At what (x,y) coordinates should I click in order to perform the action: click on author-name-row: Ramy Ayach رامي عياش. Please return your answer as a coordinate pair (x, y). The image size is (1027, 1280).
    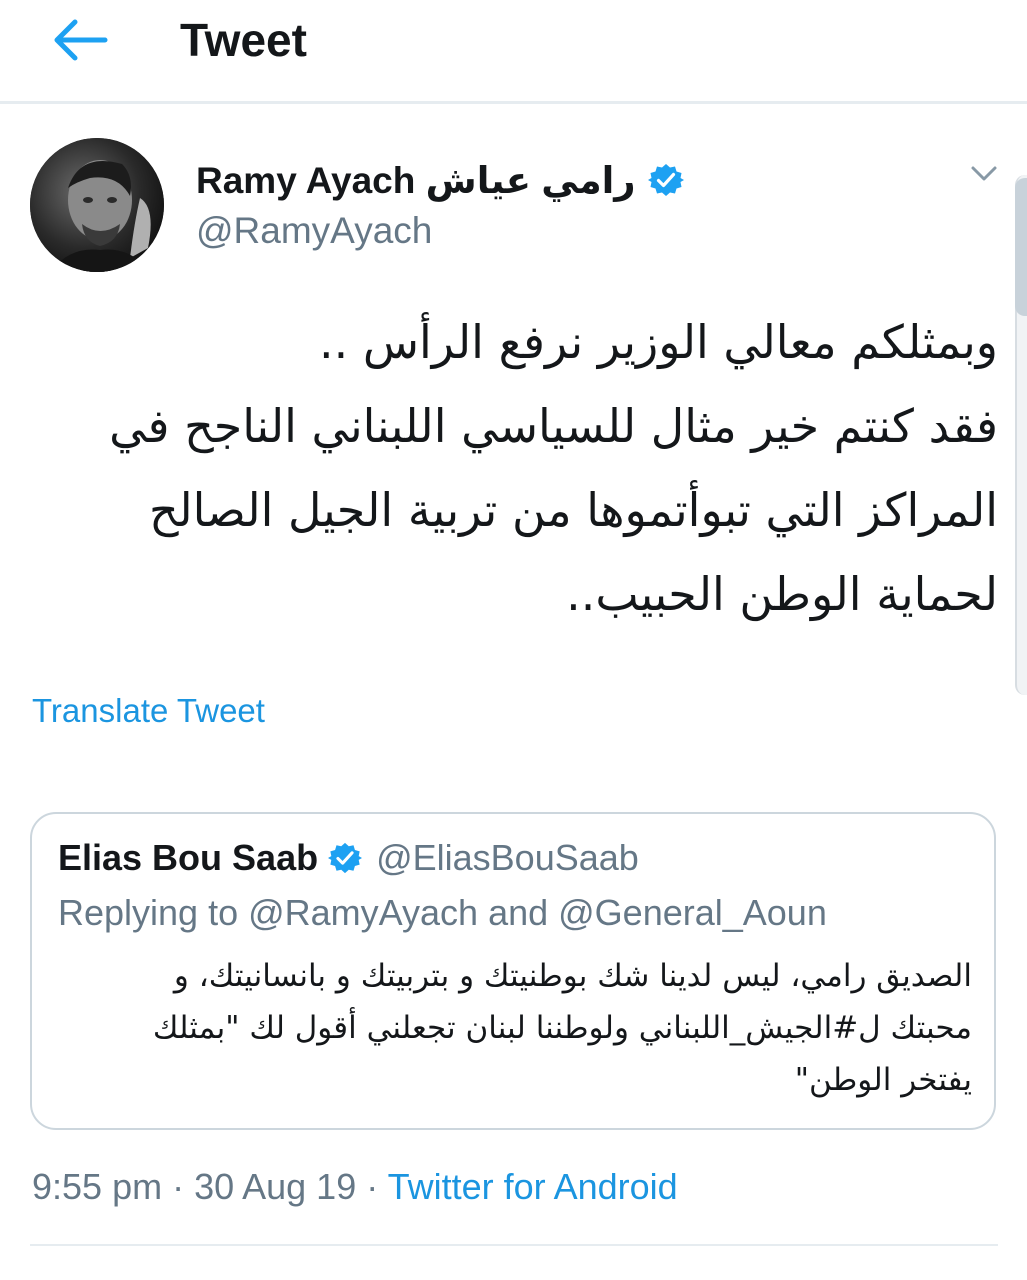
    Looking at the image, I should click on (440, 180).